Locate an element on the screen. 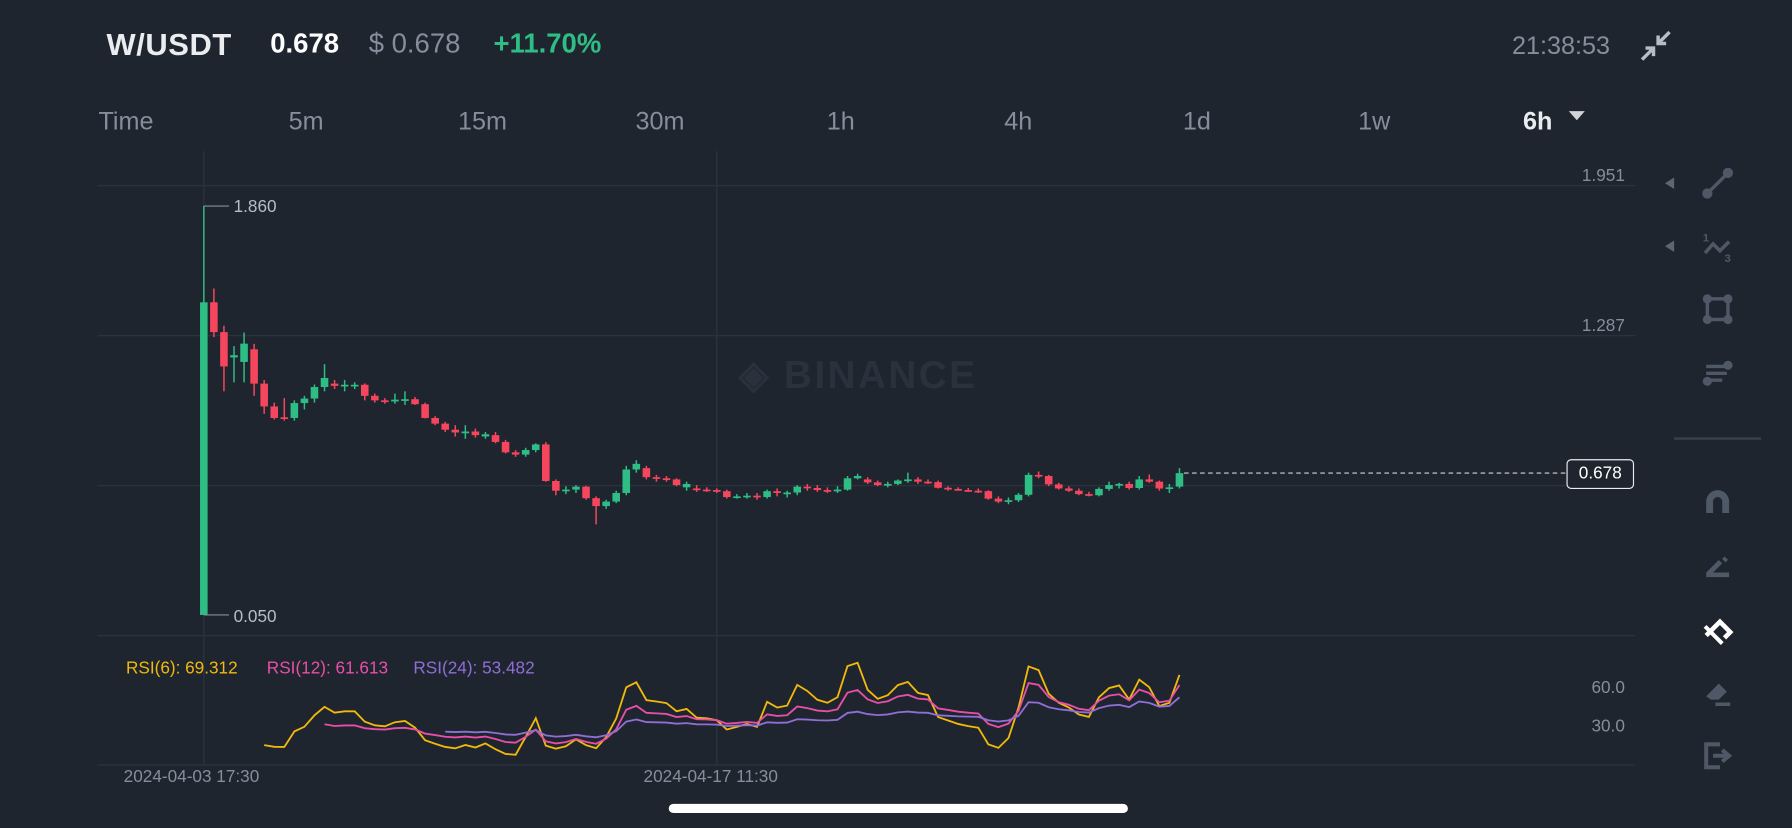 The height and width of the screenshot is (828, 1792). time-axis-label: 2024-04-17 11:30 is located at coordinates (710, 777).